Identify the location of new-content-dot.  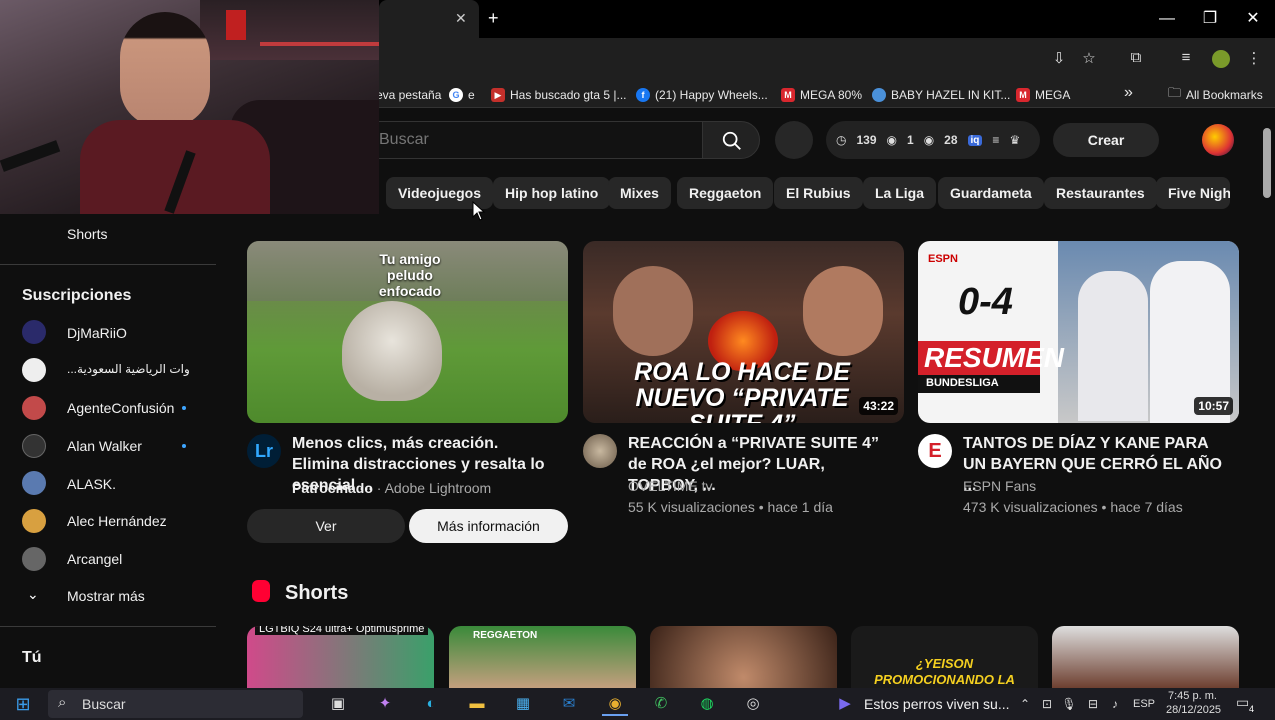
(184, 408).